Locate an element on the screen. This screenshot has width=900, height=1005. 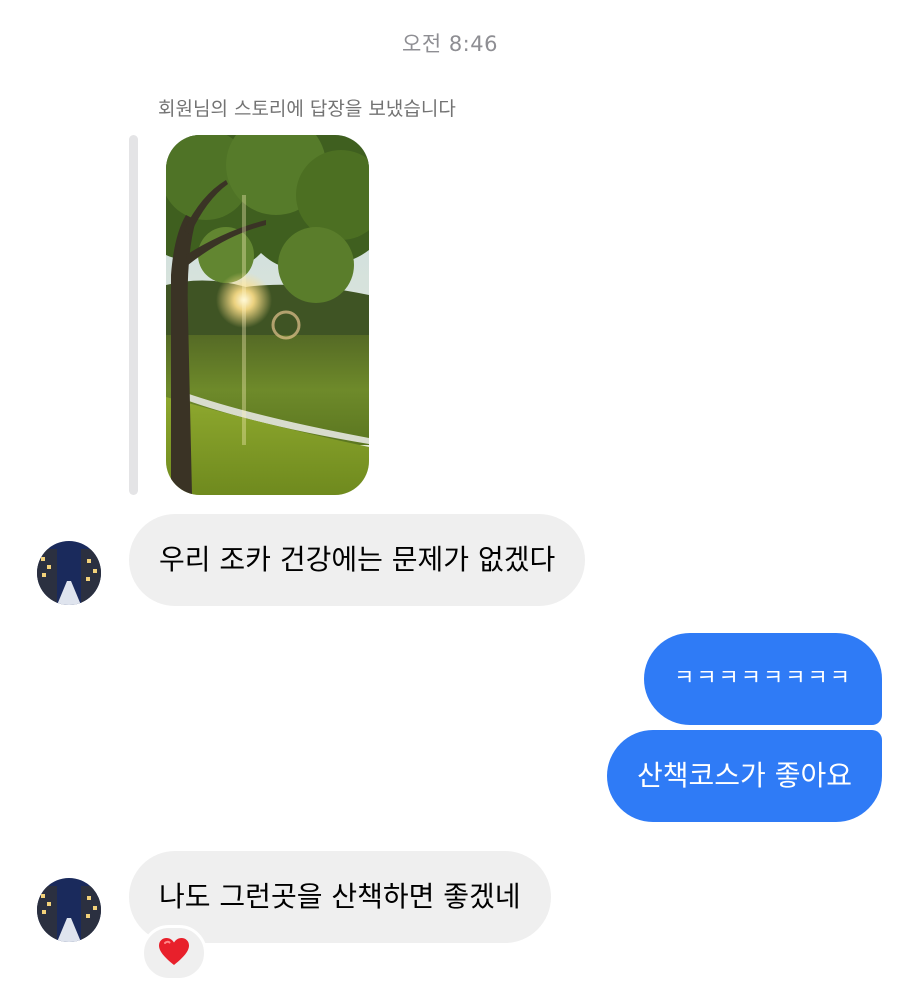
timestamp: 오전 8:46 is located at coordinates (450, 44).